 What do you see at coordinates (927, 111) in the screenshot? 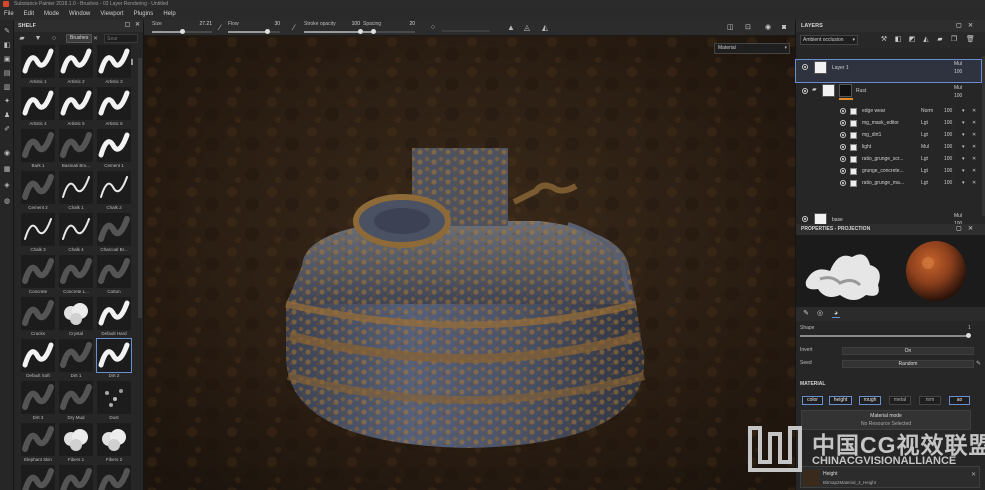
I see `blend-mode: Norm` at bounding box center [927, 111].